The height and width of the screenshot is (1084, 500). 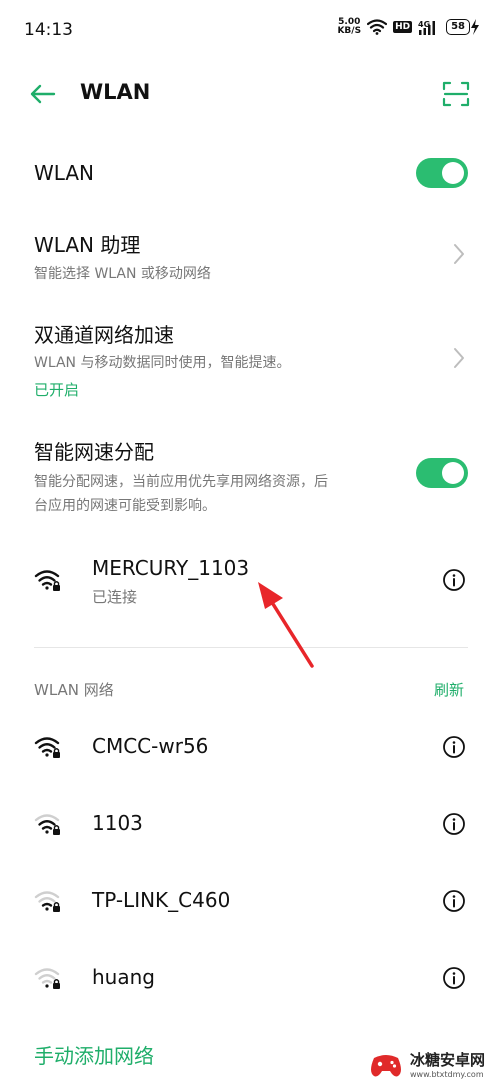 What do you see at coordinates (57, 390) in the screenshot?
I see `dual-channel-status: 已开启` at bounding box center [57, 390].